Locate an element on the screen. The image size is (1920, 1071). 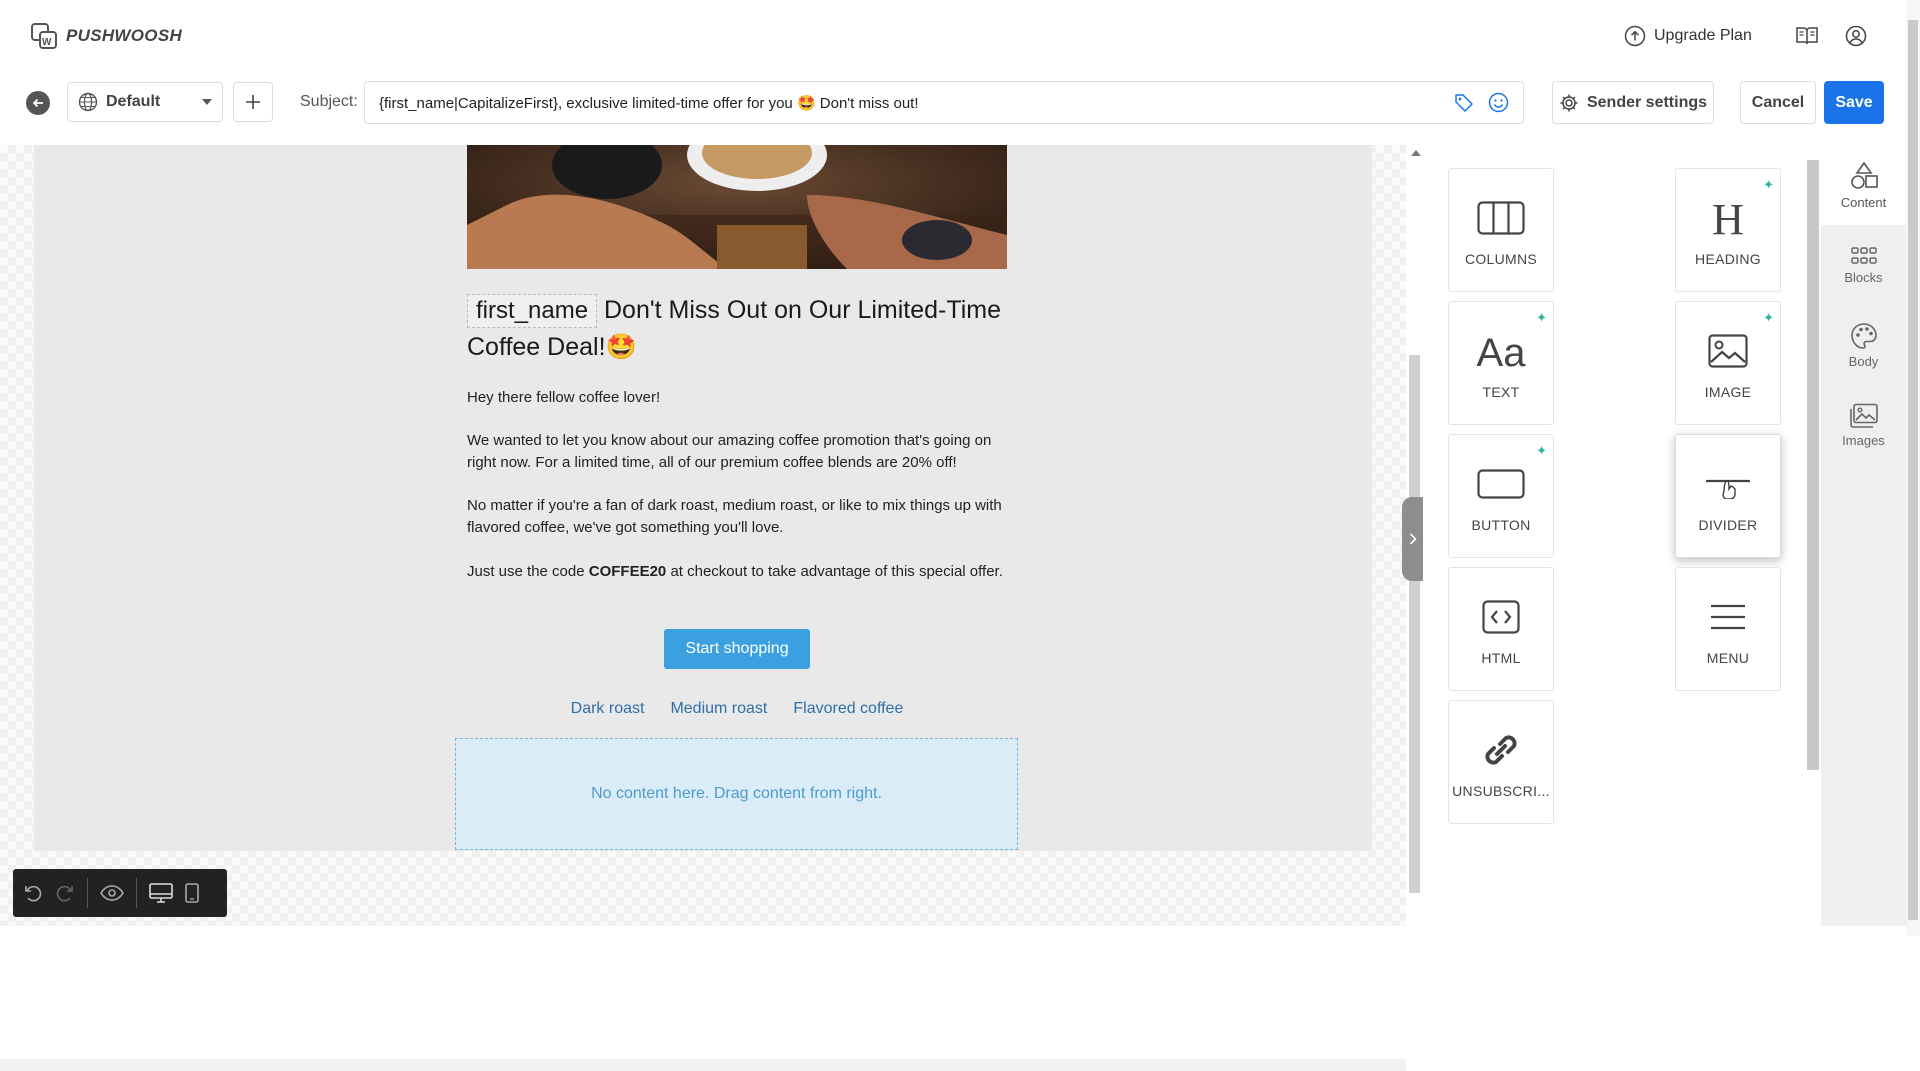
account-user-icon is located at coordinates (1856, 36).